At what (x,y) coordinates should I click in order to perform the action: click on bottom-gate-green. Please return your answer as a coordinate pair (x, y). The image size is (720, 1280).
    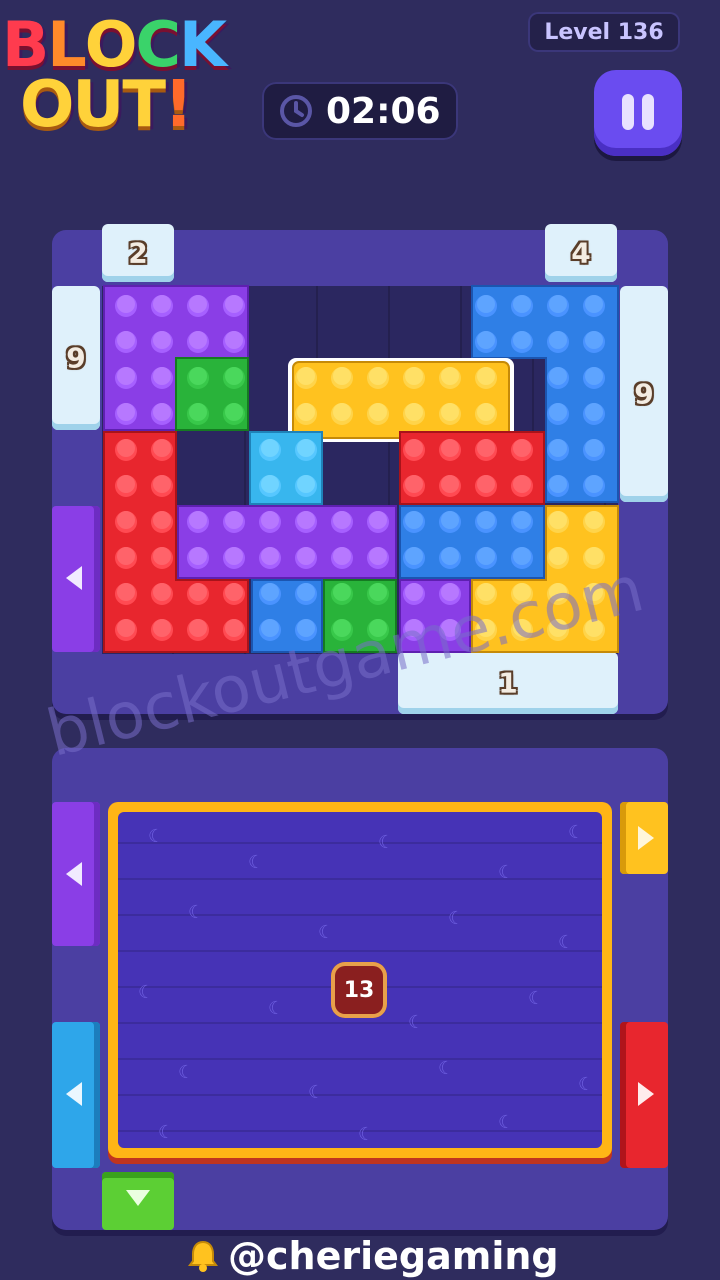
    Looking at the image, I should click on (138, 1201).